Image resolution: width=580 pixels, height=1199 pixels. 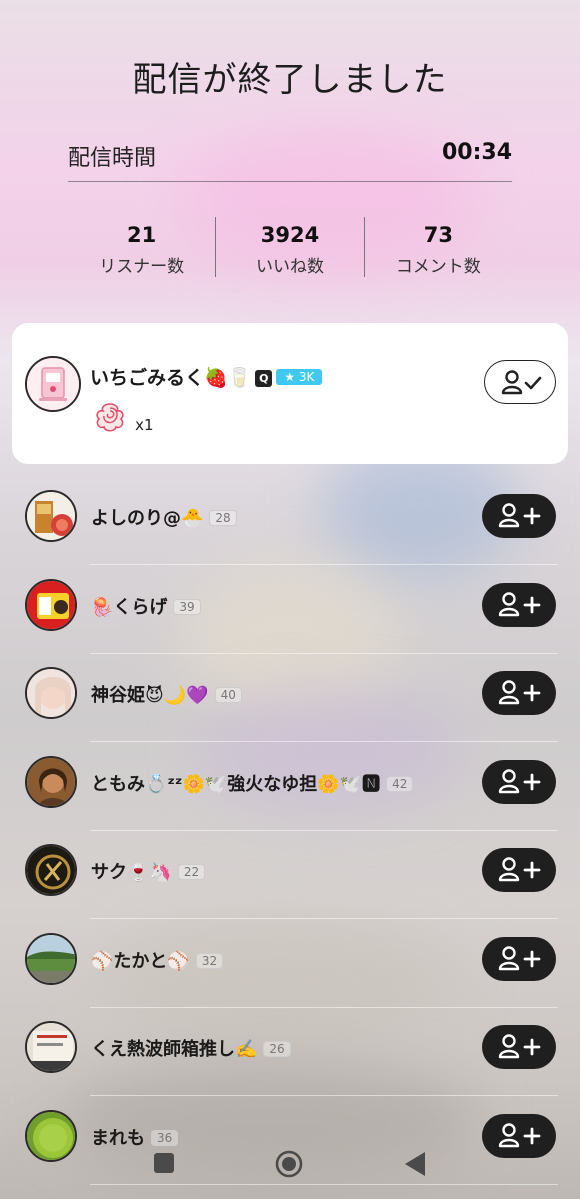 What do you see at coordinates (415, 1166) in the screenshot?
I see `back-triangle-icon` at bounding box center [415, 1166].